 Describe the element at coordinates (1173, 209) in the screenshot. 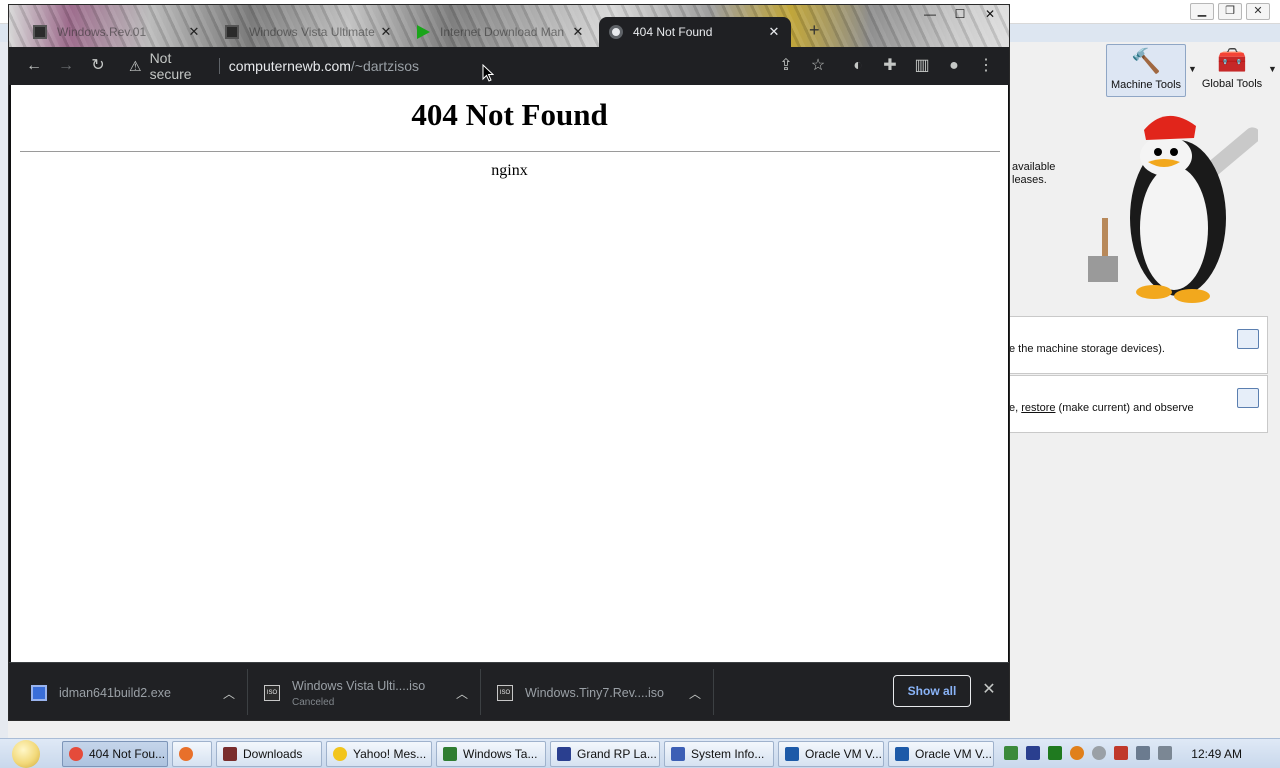

I see `penguin-mascot-icon` at that location.